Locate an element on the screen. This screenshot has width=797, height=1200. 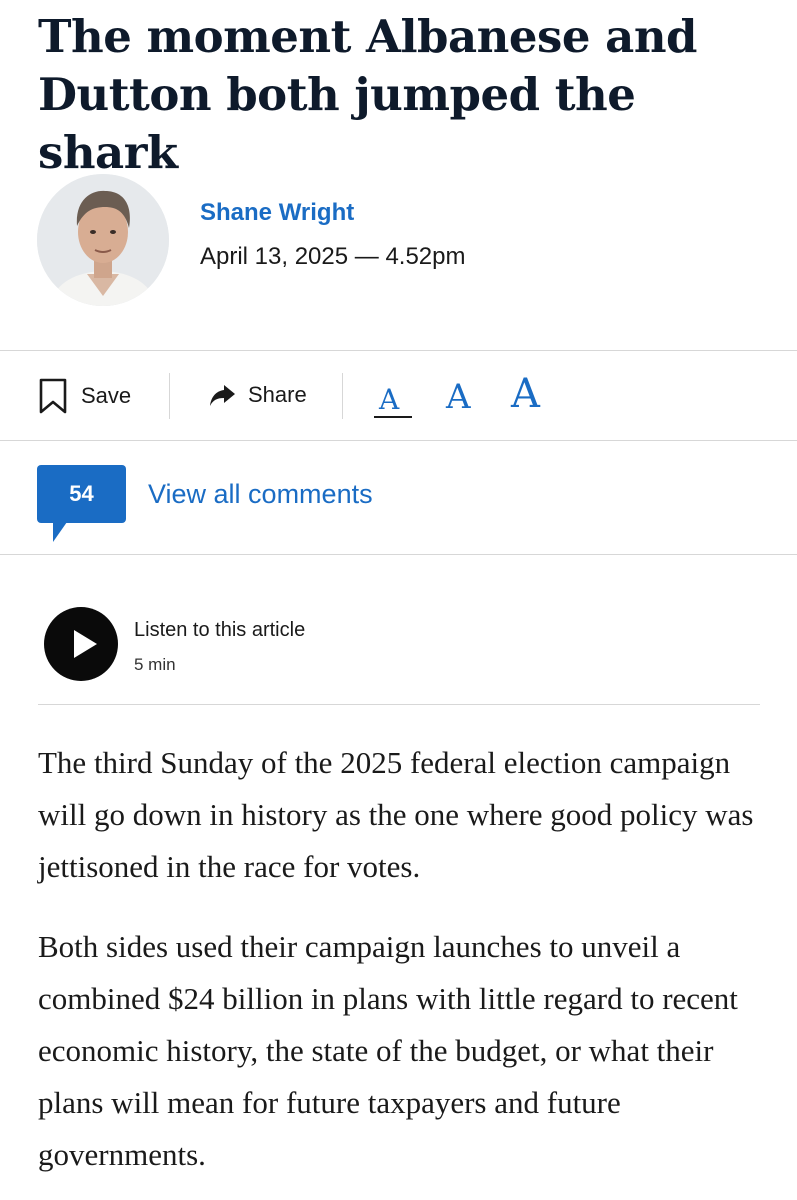
listen-play-button is located at coordinates (81, 644).